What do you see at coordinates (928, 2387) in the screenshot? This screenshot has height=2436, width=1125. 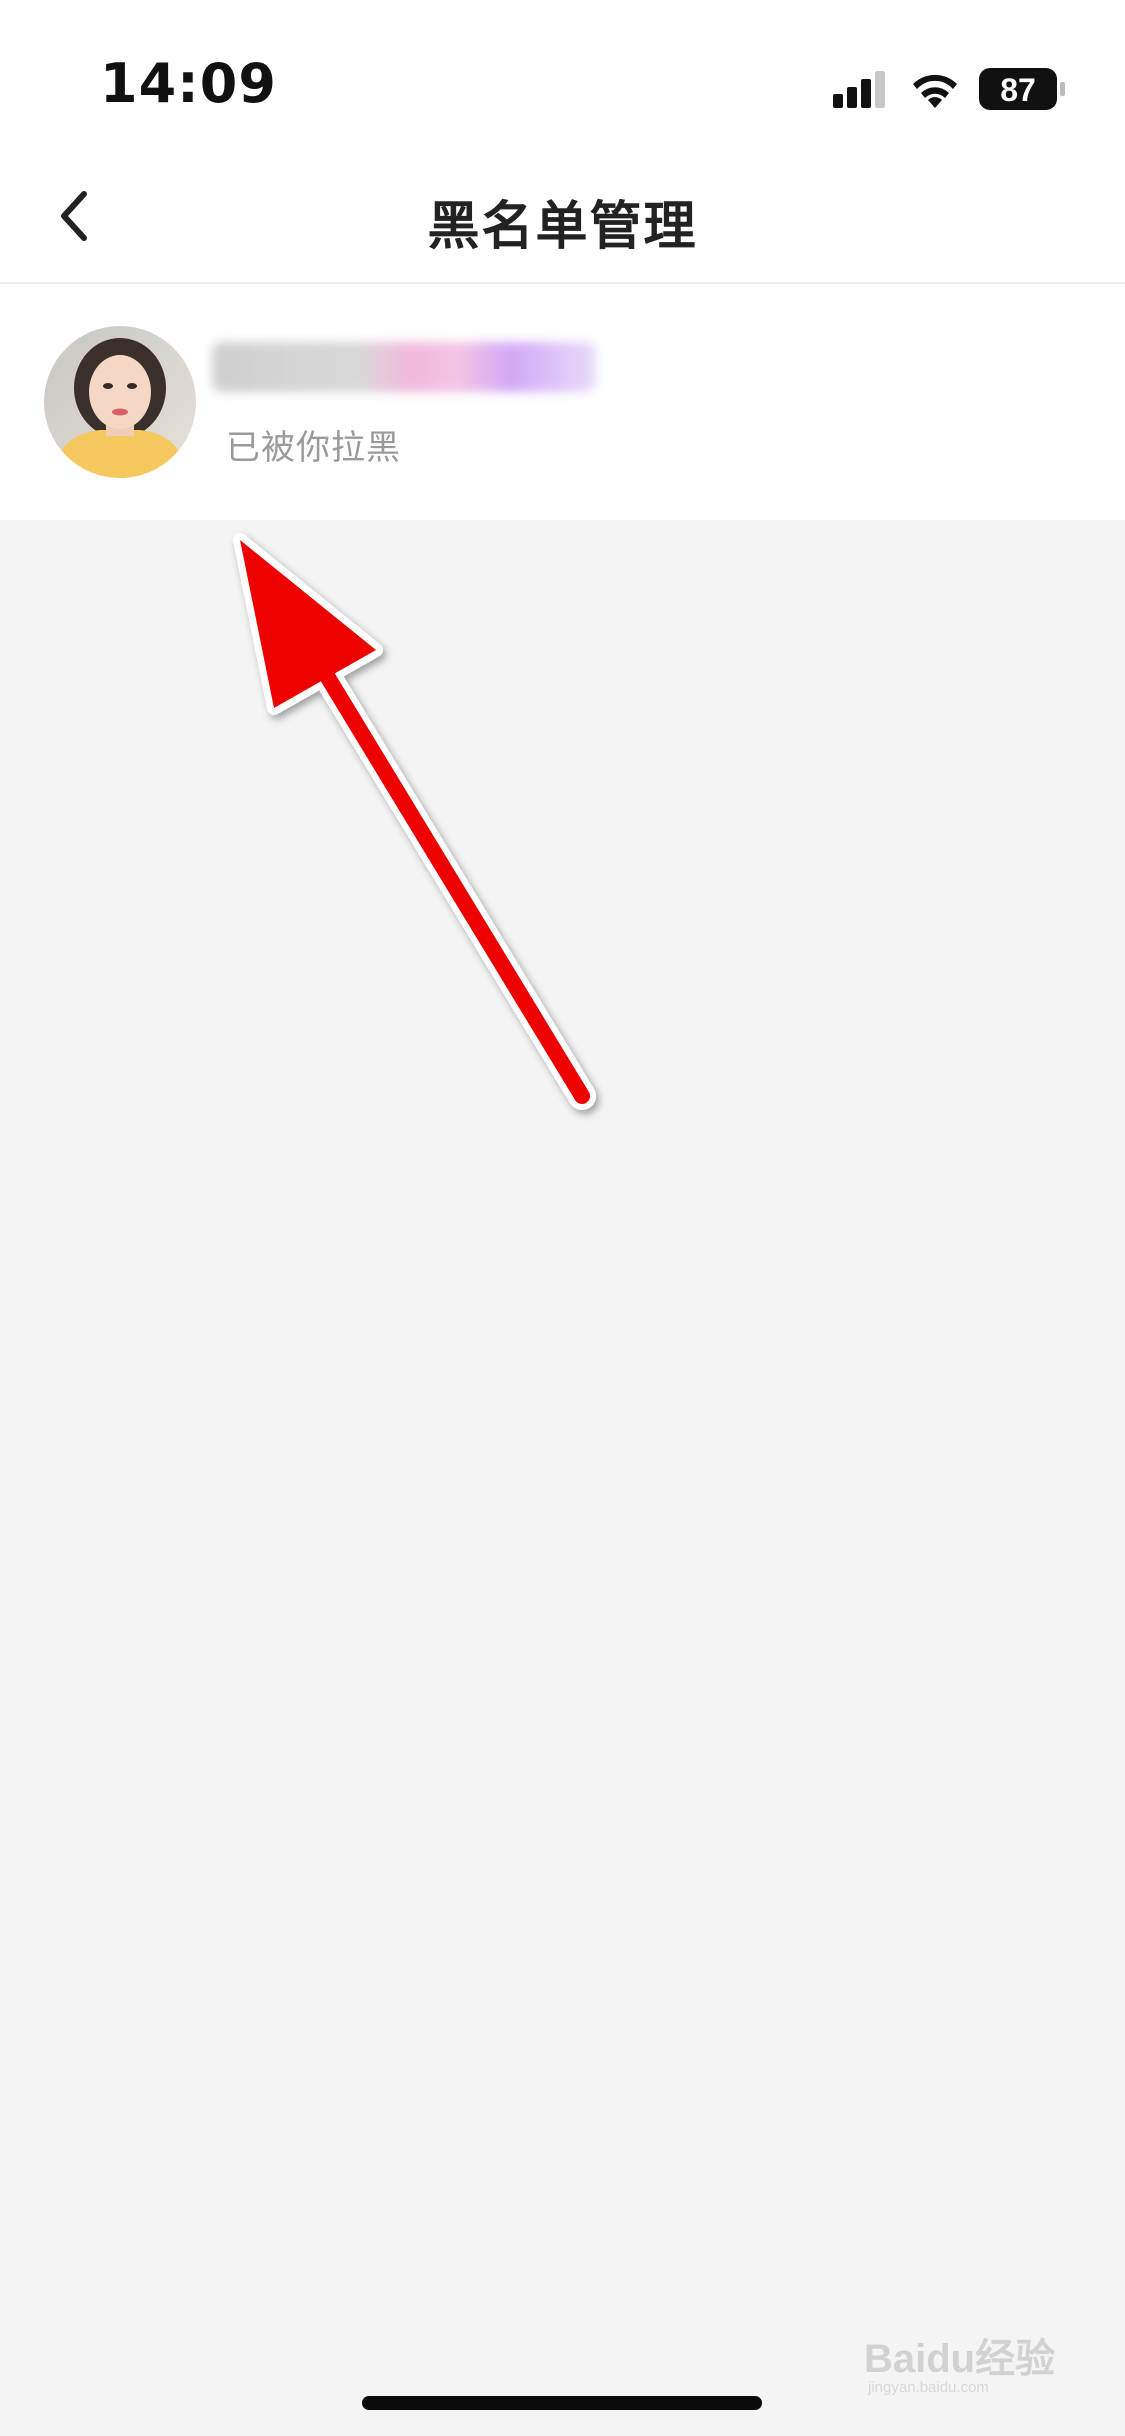 I see `watermark-sub-text: jingyan.baidu.com` at bounding box center [928, 2387].